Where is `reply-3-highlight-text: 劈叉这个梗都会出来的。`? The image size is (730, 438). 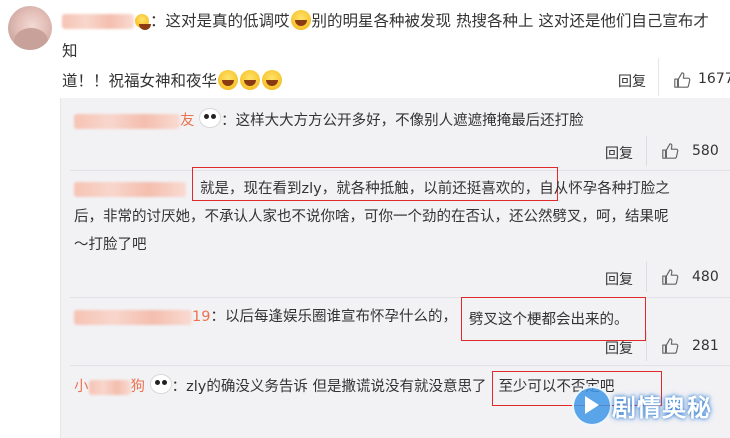 reply-3-highlight-text: 劈叉这个梗都会出来的。 is located at coordinates (549, 320).